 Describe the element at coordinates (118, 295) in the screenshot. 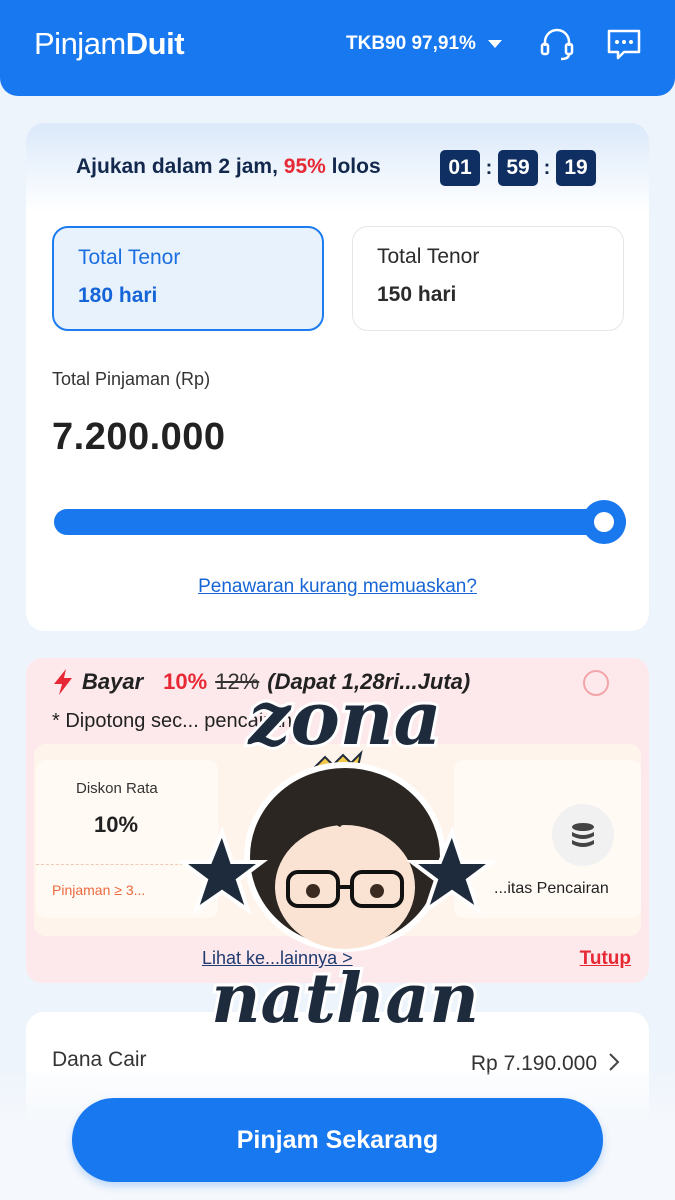

I see `tenor-value: 180 hari` at that location.